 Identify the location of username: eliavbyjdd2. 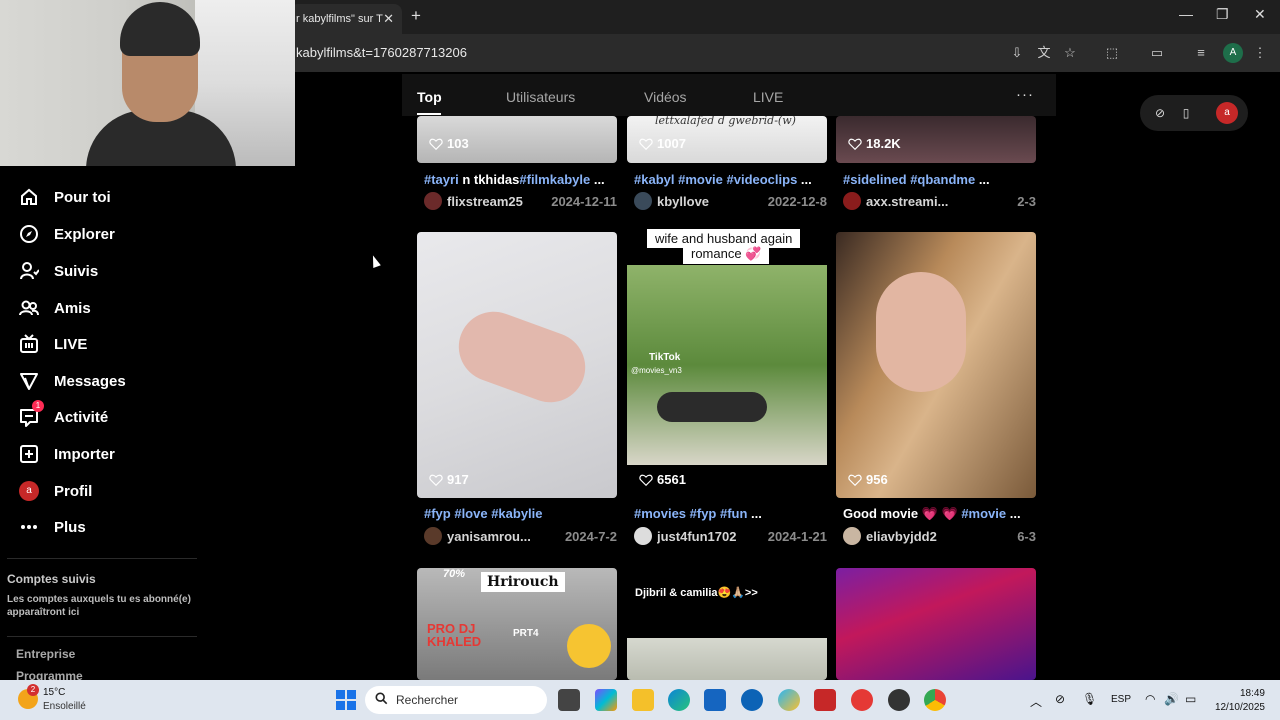
(941, 536).